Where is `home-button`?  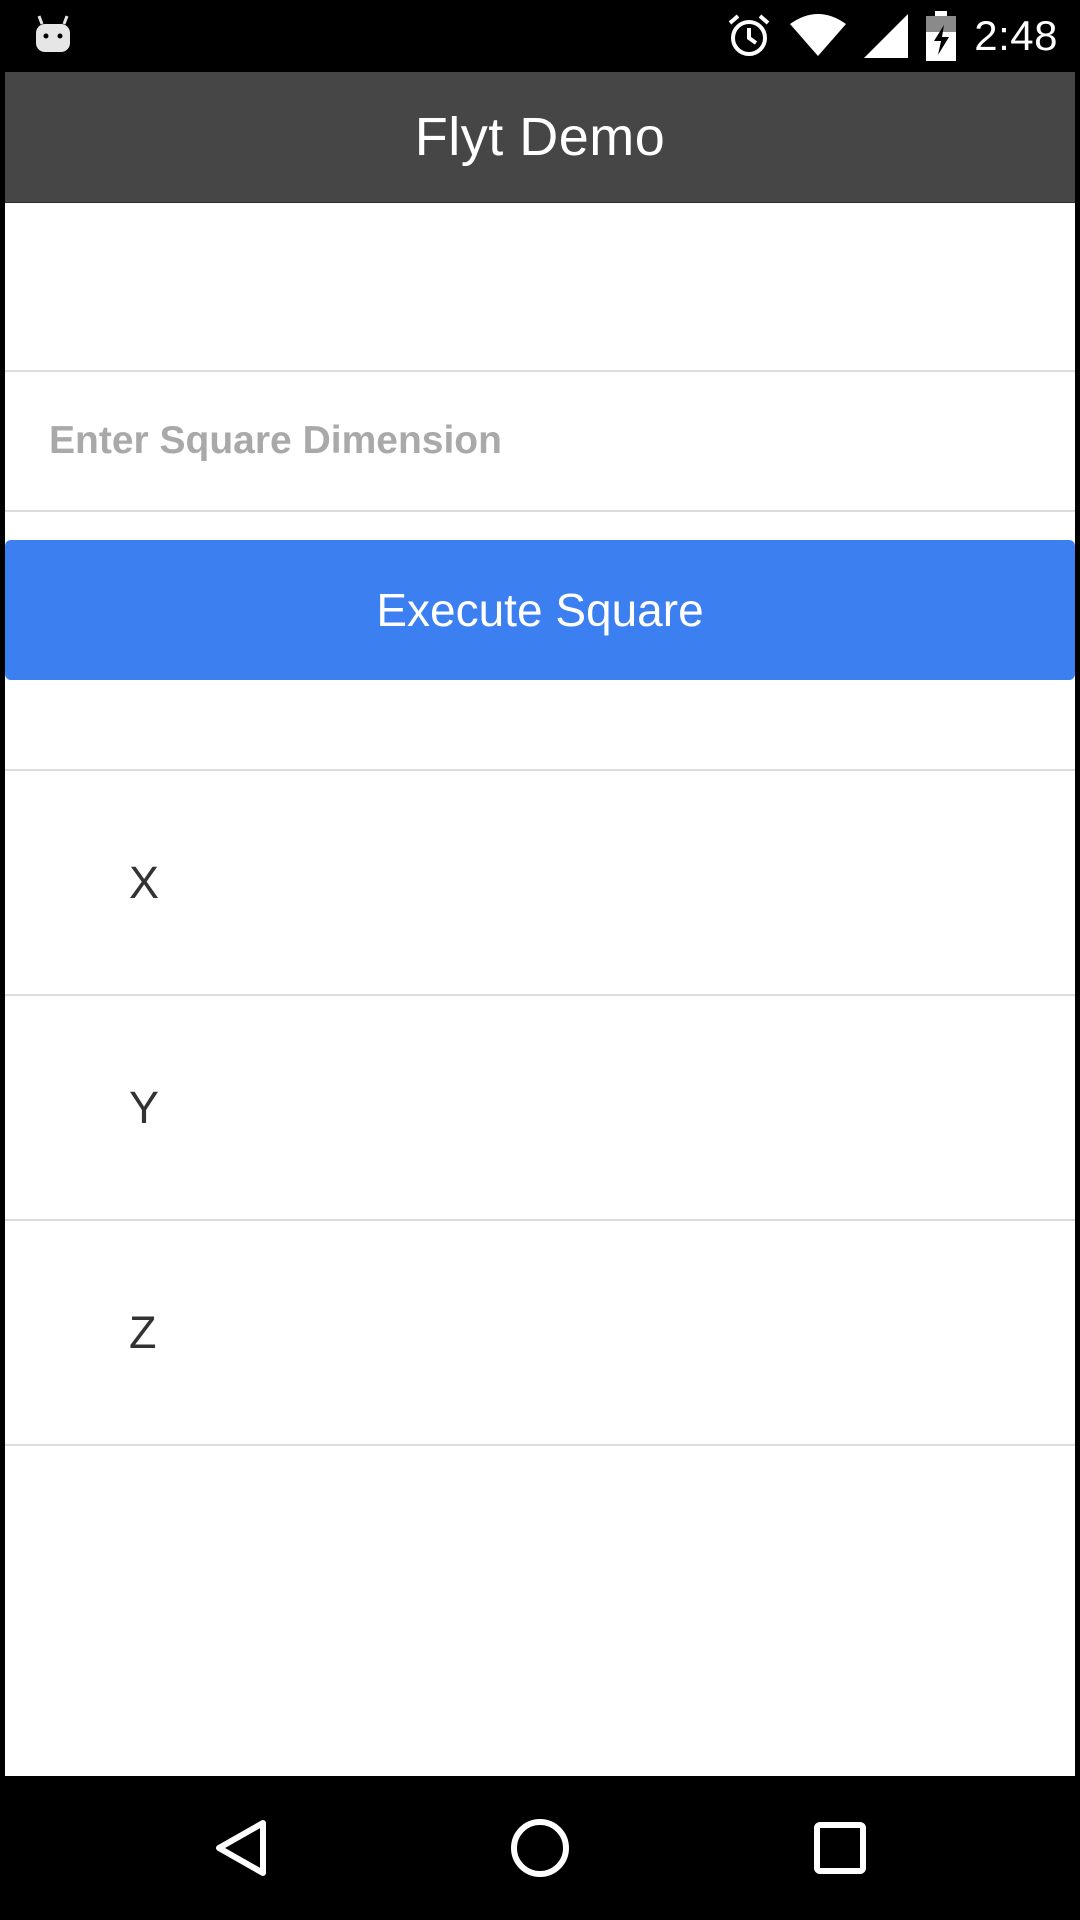 home-button is located at coordinates (540, 1848).